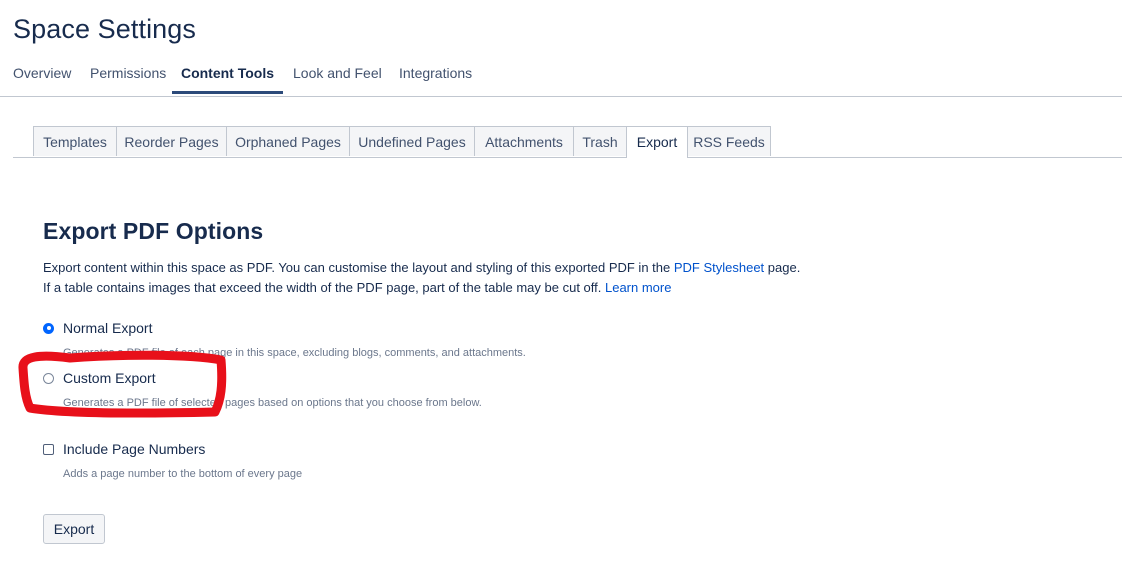 This screenshot has height=580, width=1122. What do you see at coordinates (171, 141) in the screenshot?
I see `subtab-reorder-pages: Reorder Pages` at bounding box center [171, 141].